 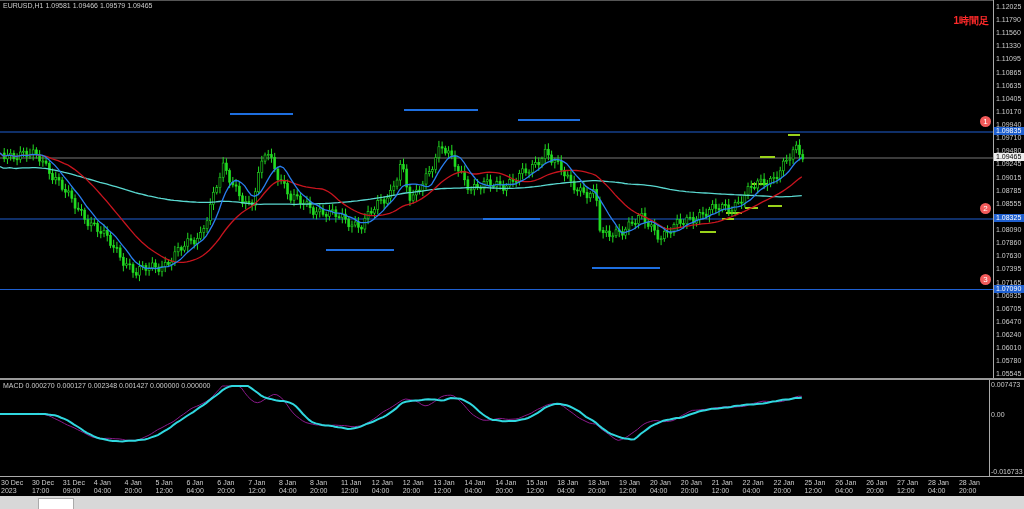 What do you see at coordinates (56, 503) in the screenshot?
I see `chart-tab` at bounding box center [56, 503].